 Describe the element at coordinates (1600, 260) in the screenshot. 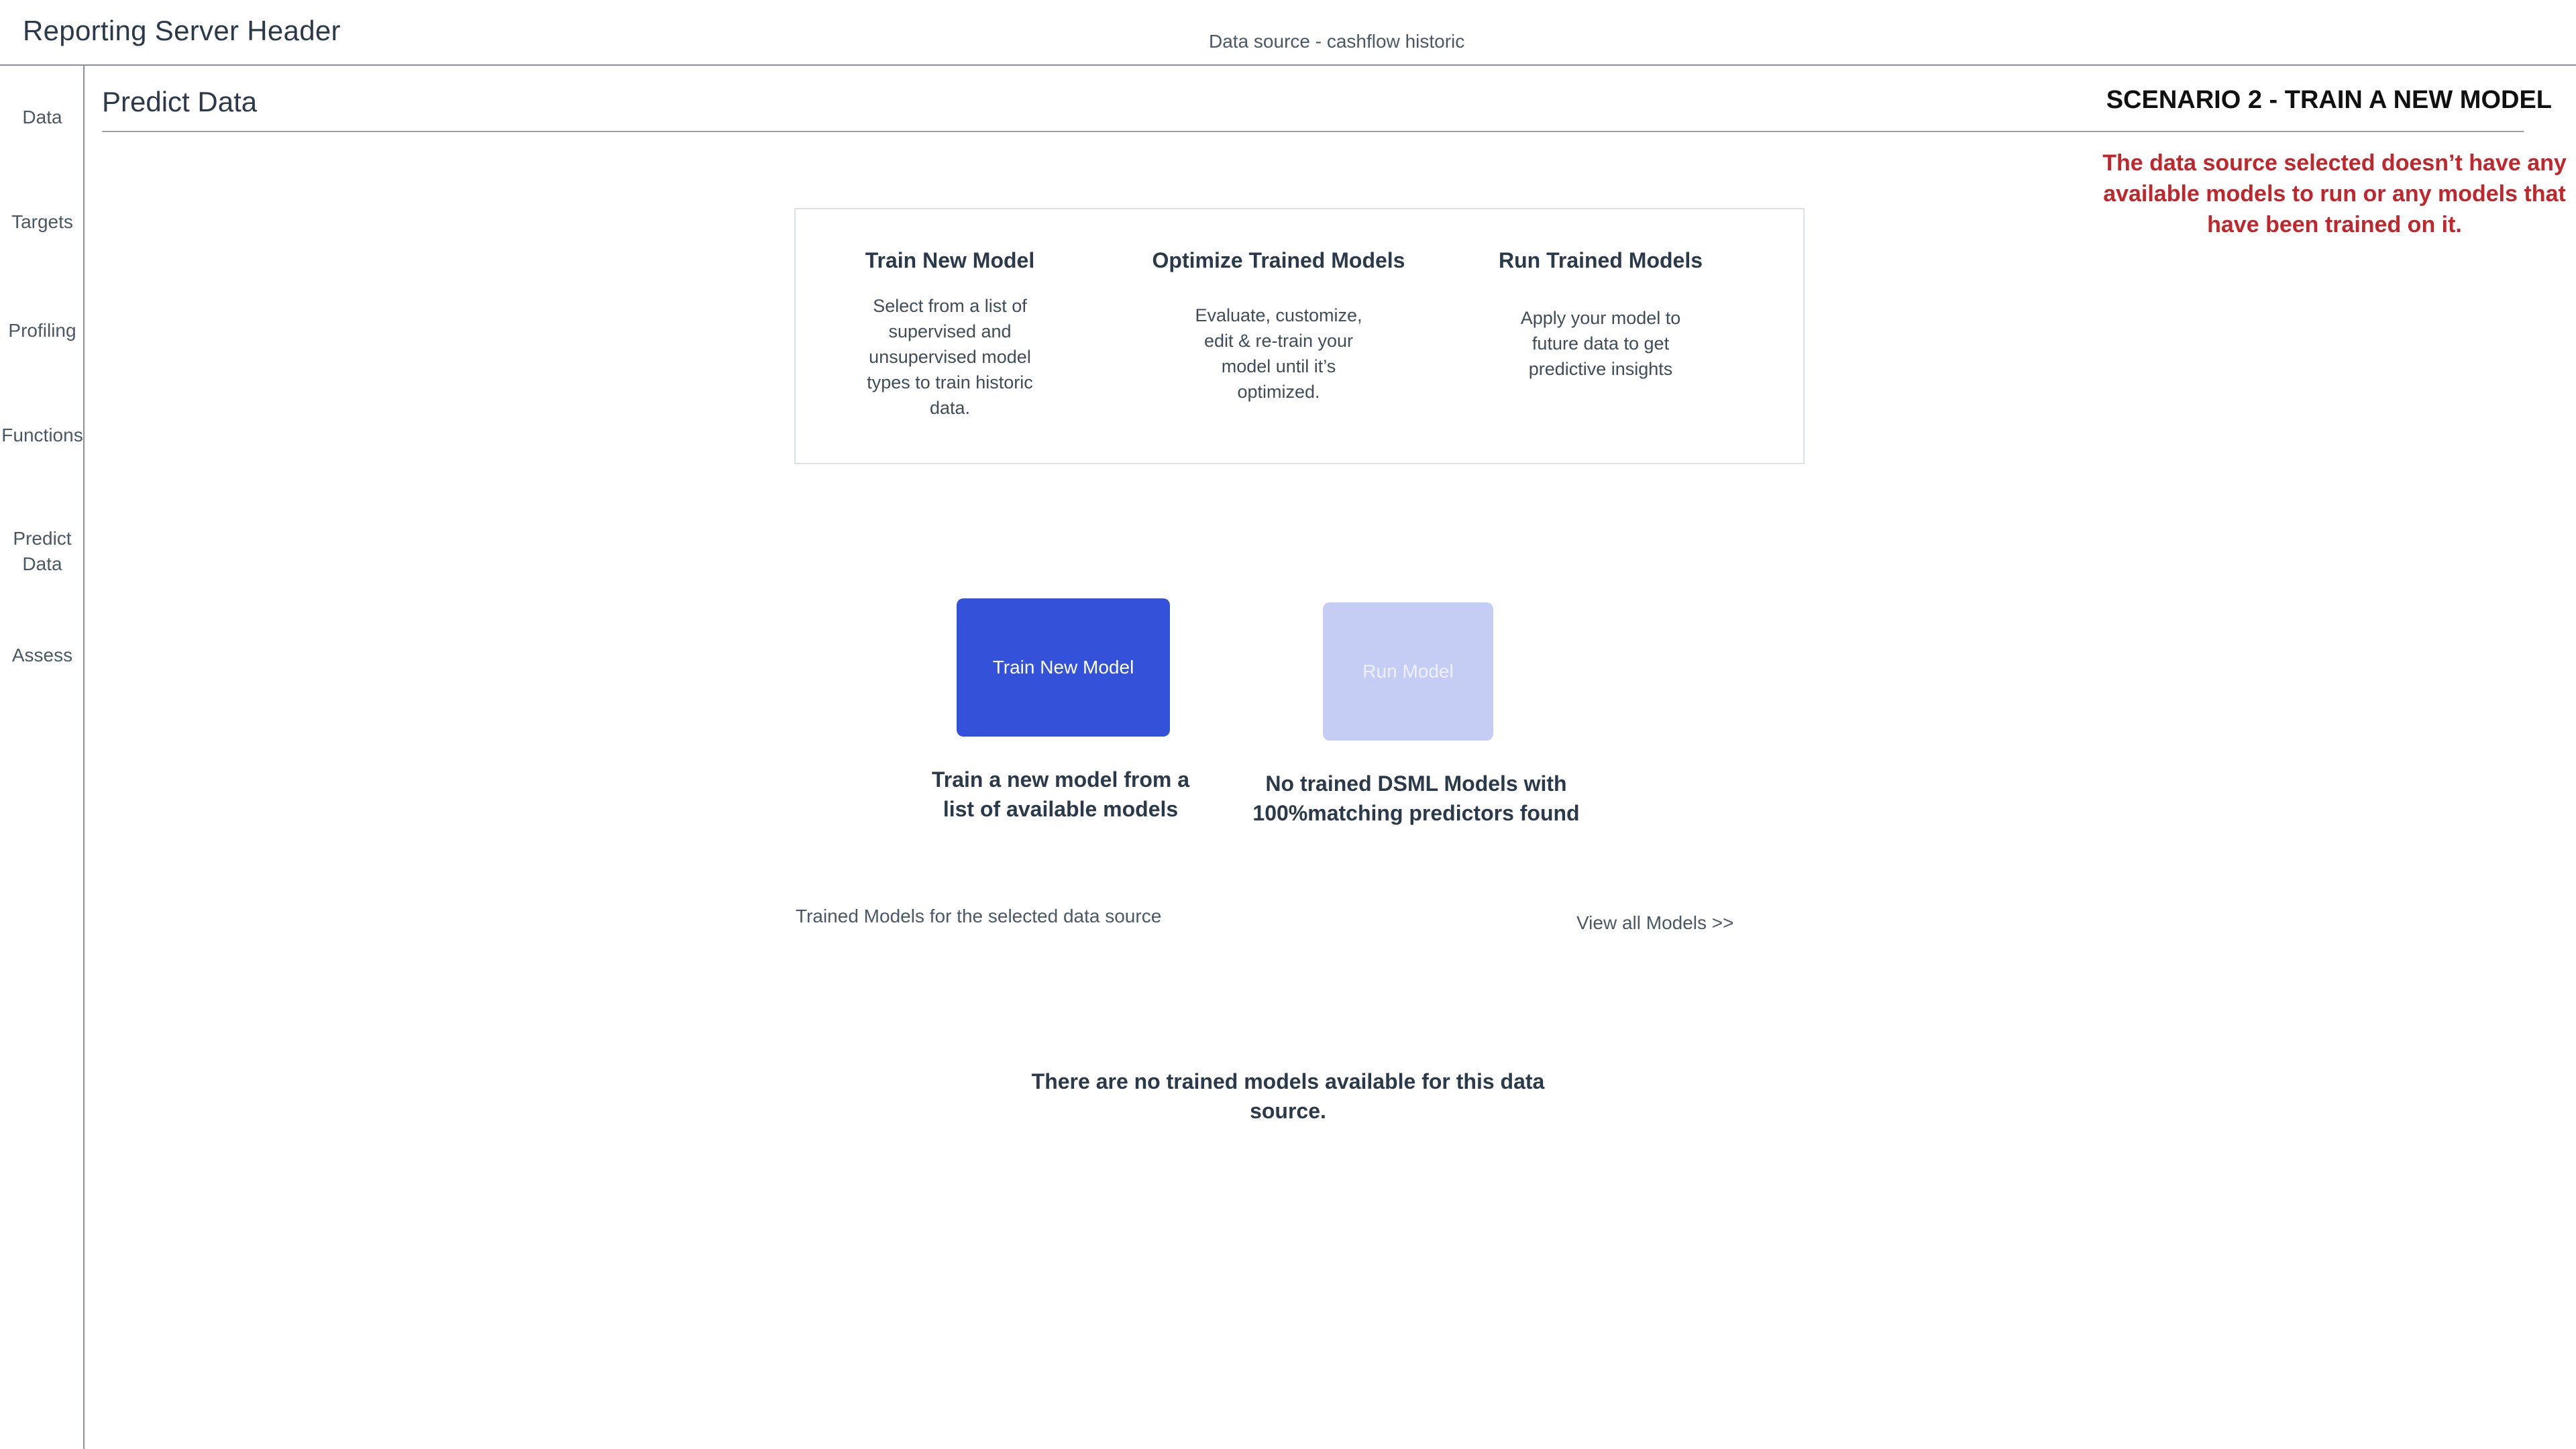

I see `info-column-title: Run Trained Models` at that location.